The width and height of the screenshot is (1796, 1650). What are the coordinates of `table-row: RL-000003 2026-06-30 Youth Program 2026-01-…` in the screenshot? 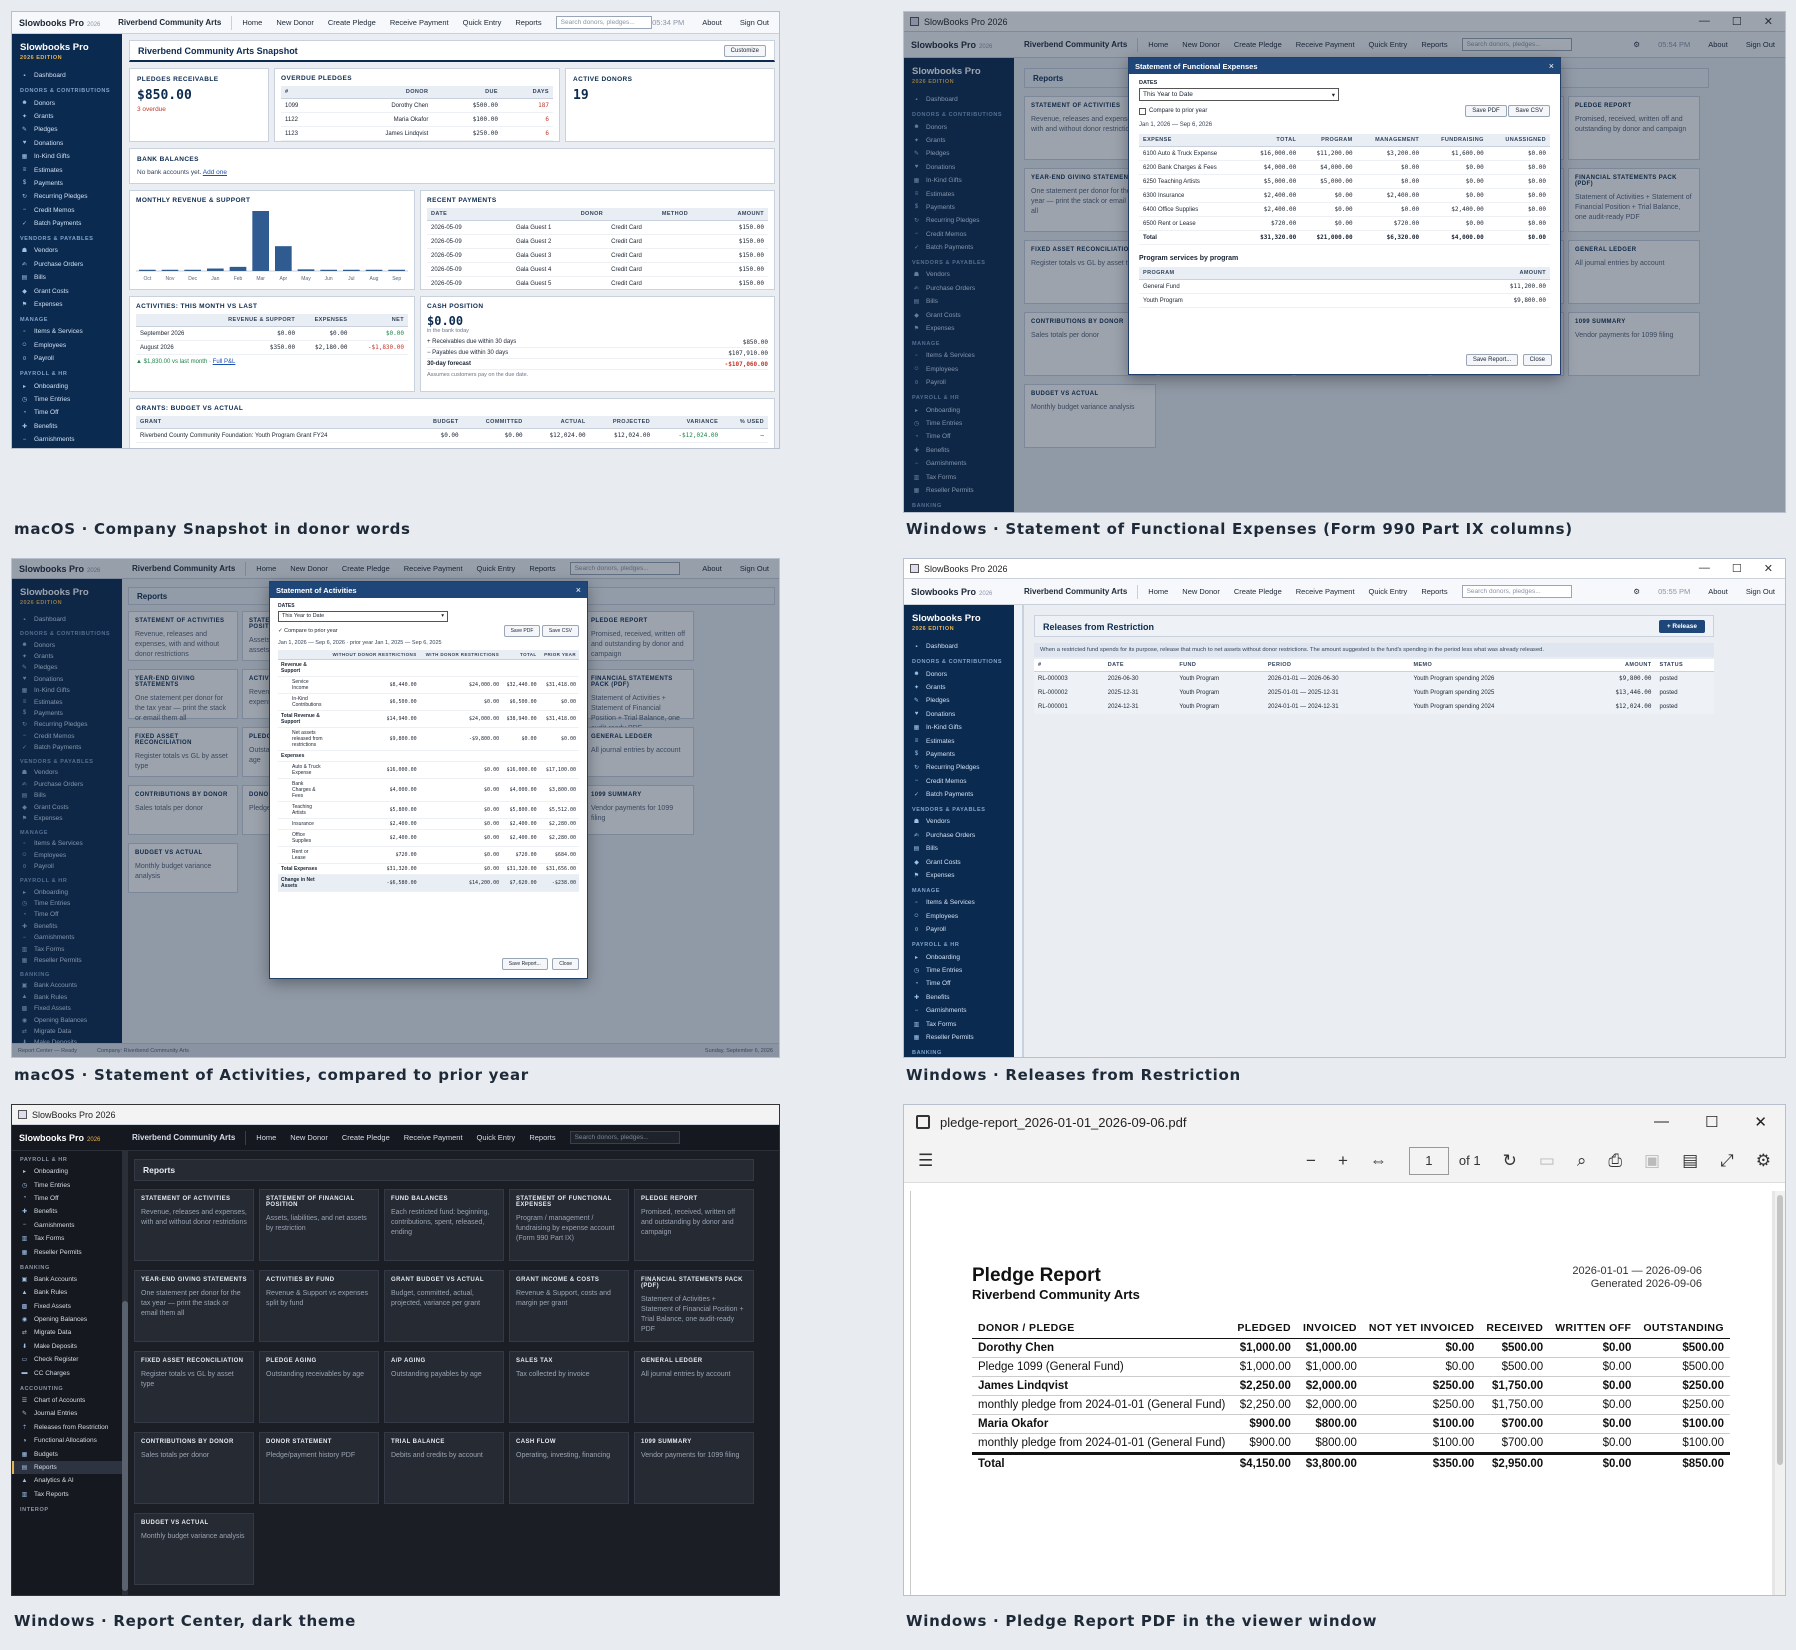 It's located at (1374, 678).